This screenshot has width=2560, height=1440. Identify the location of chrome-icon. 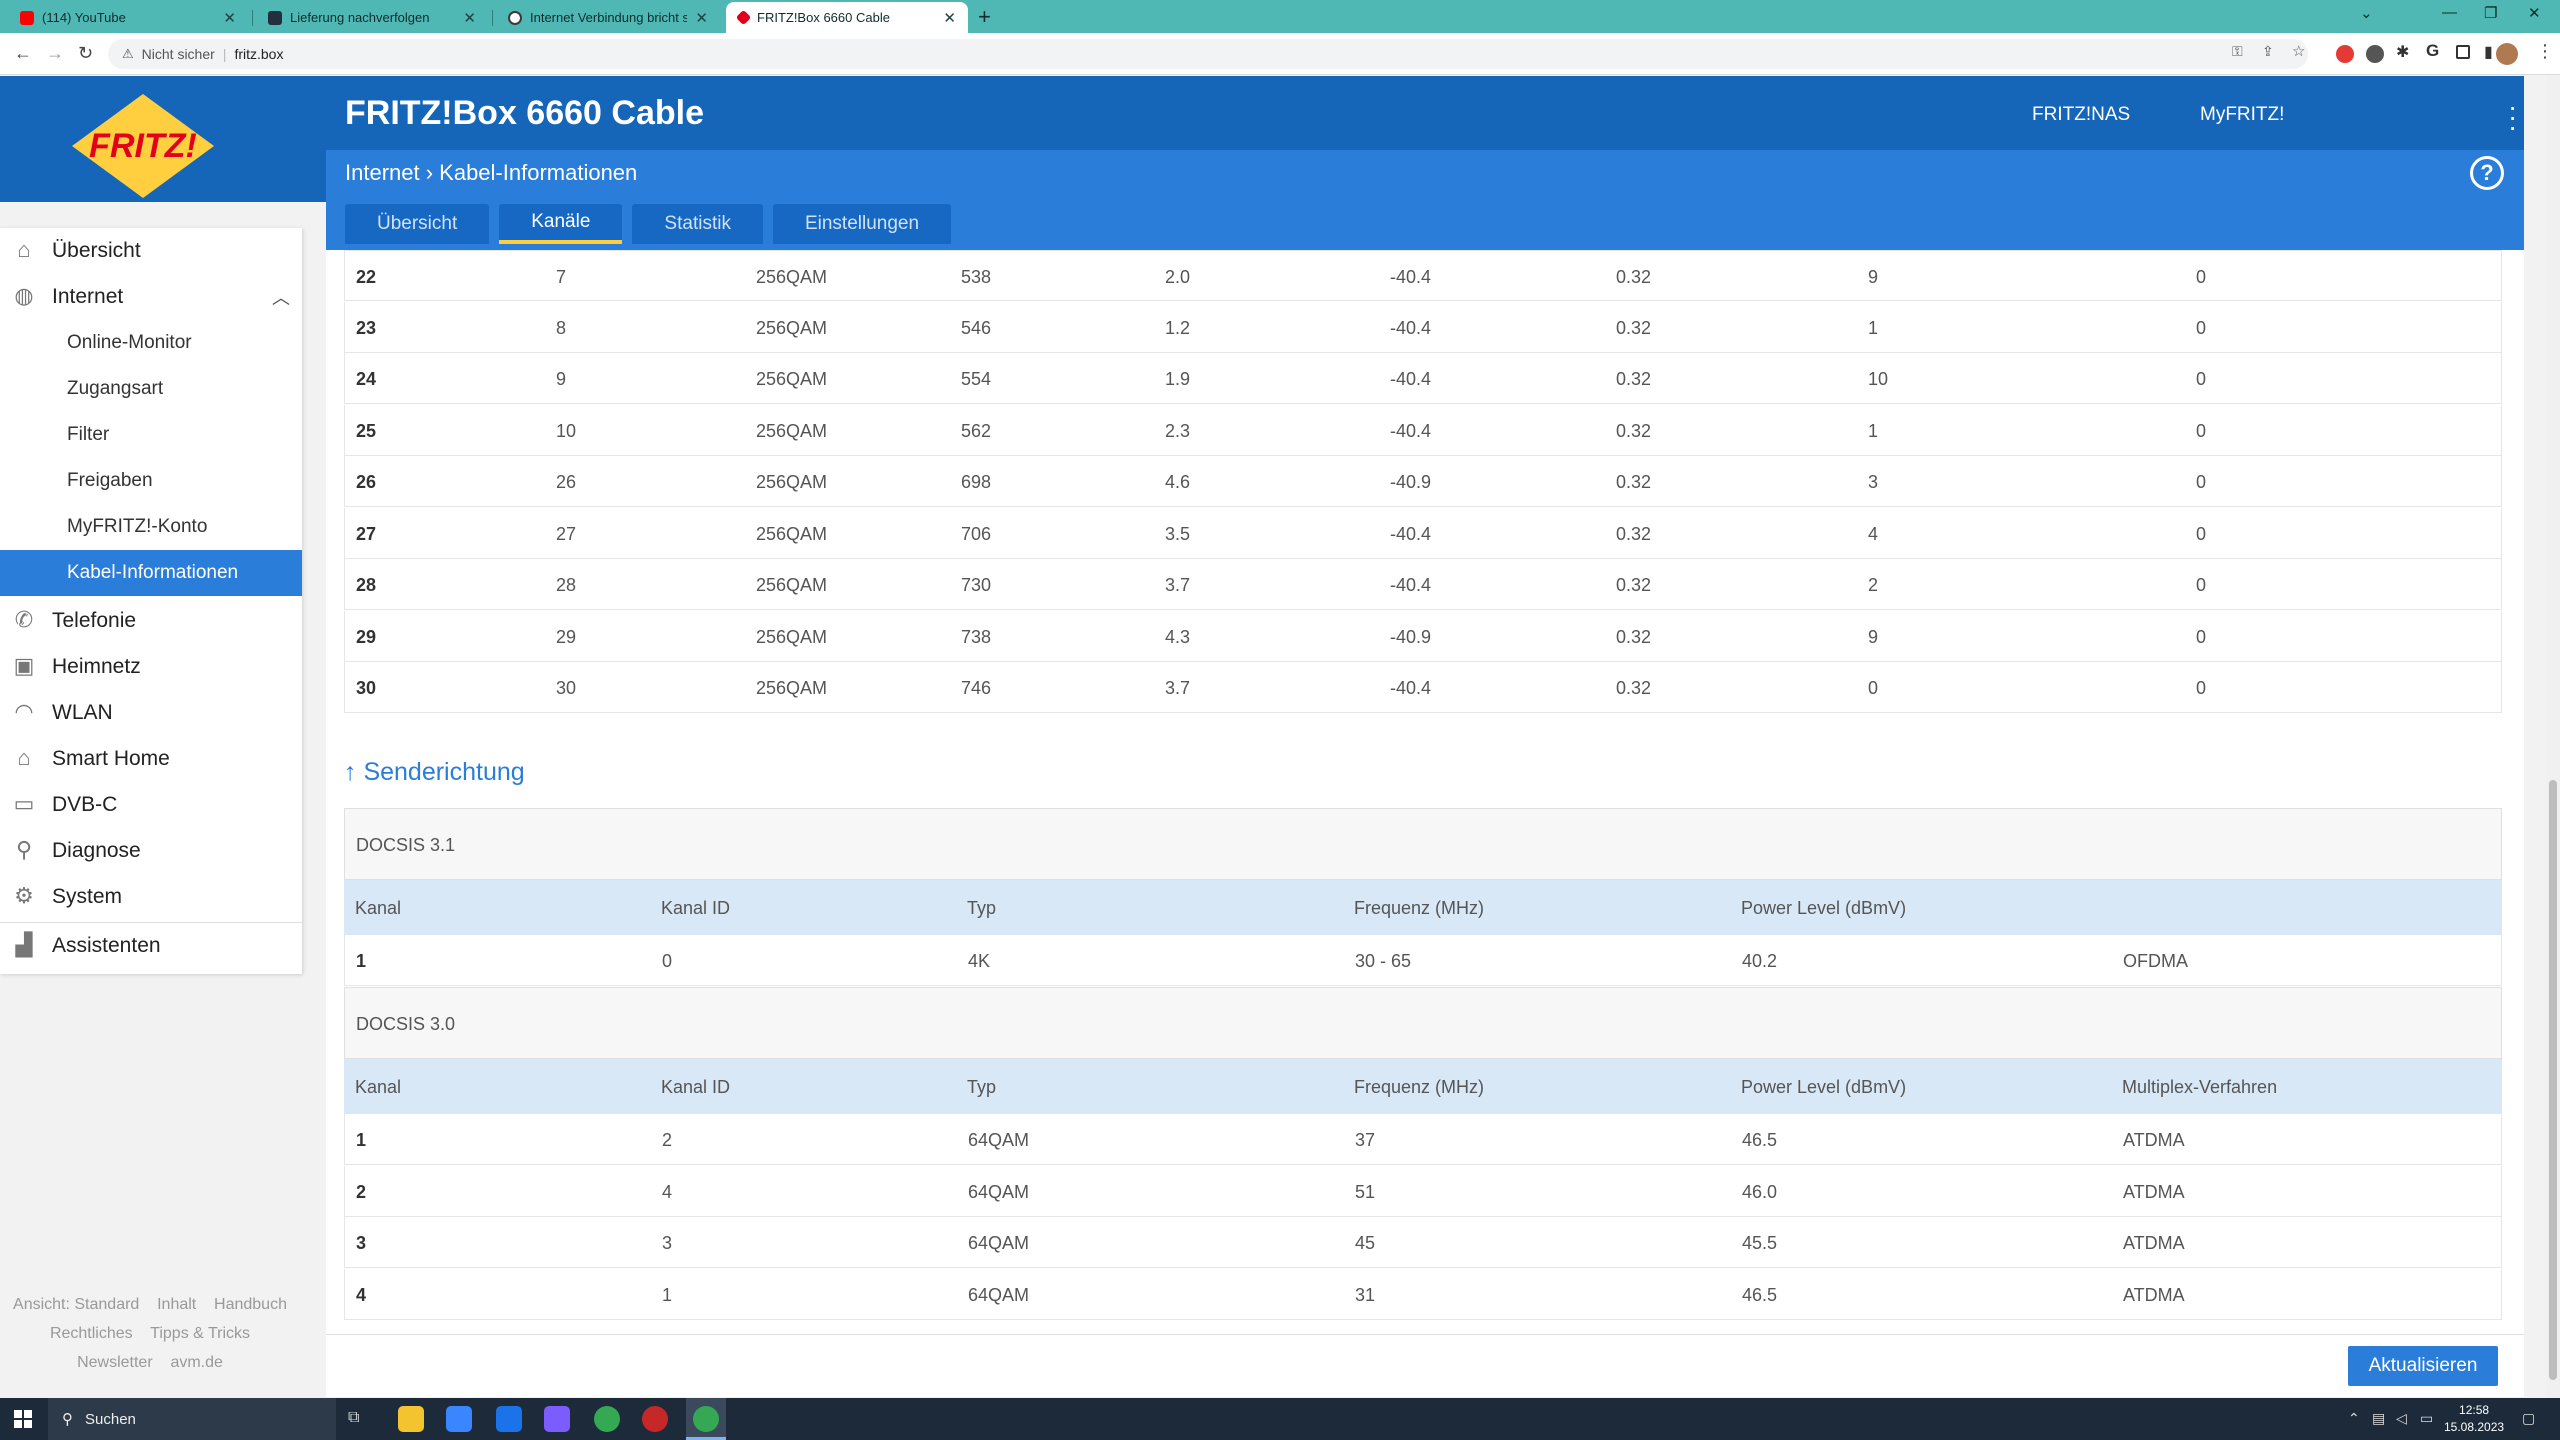
(607, 1419).